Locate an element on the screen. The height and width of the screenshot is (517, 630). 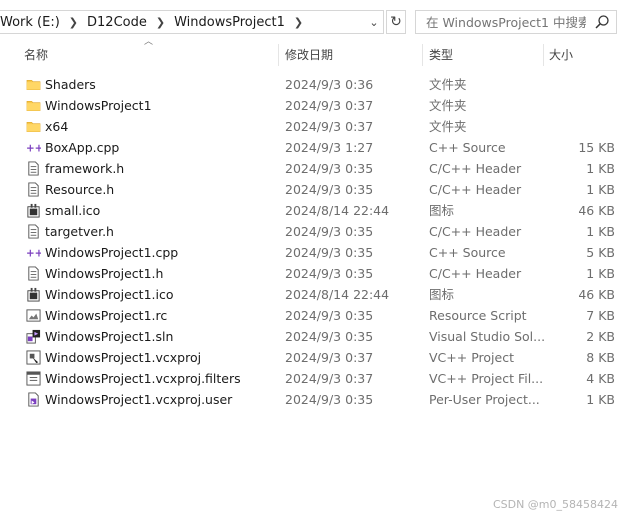
file-name: framework.h is located at coordinates (85, 168).